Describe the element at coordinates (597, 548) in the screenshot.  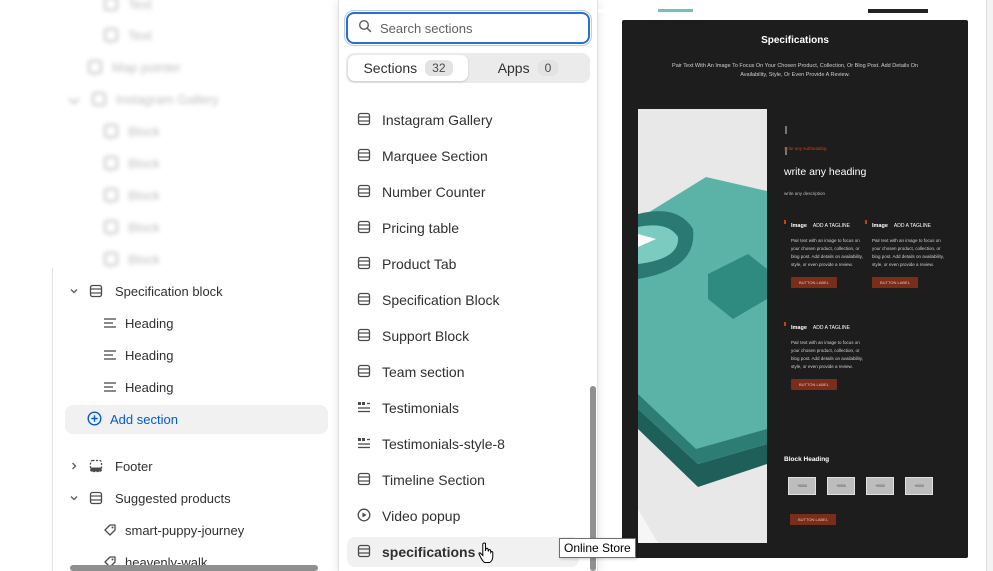
I see `tooltip: Online Store` at that location.